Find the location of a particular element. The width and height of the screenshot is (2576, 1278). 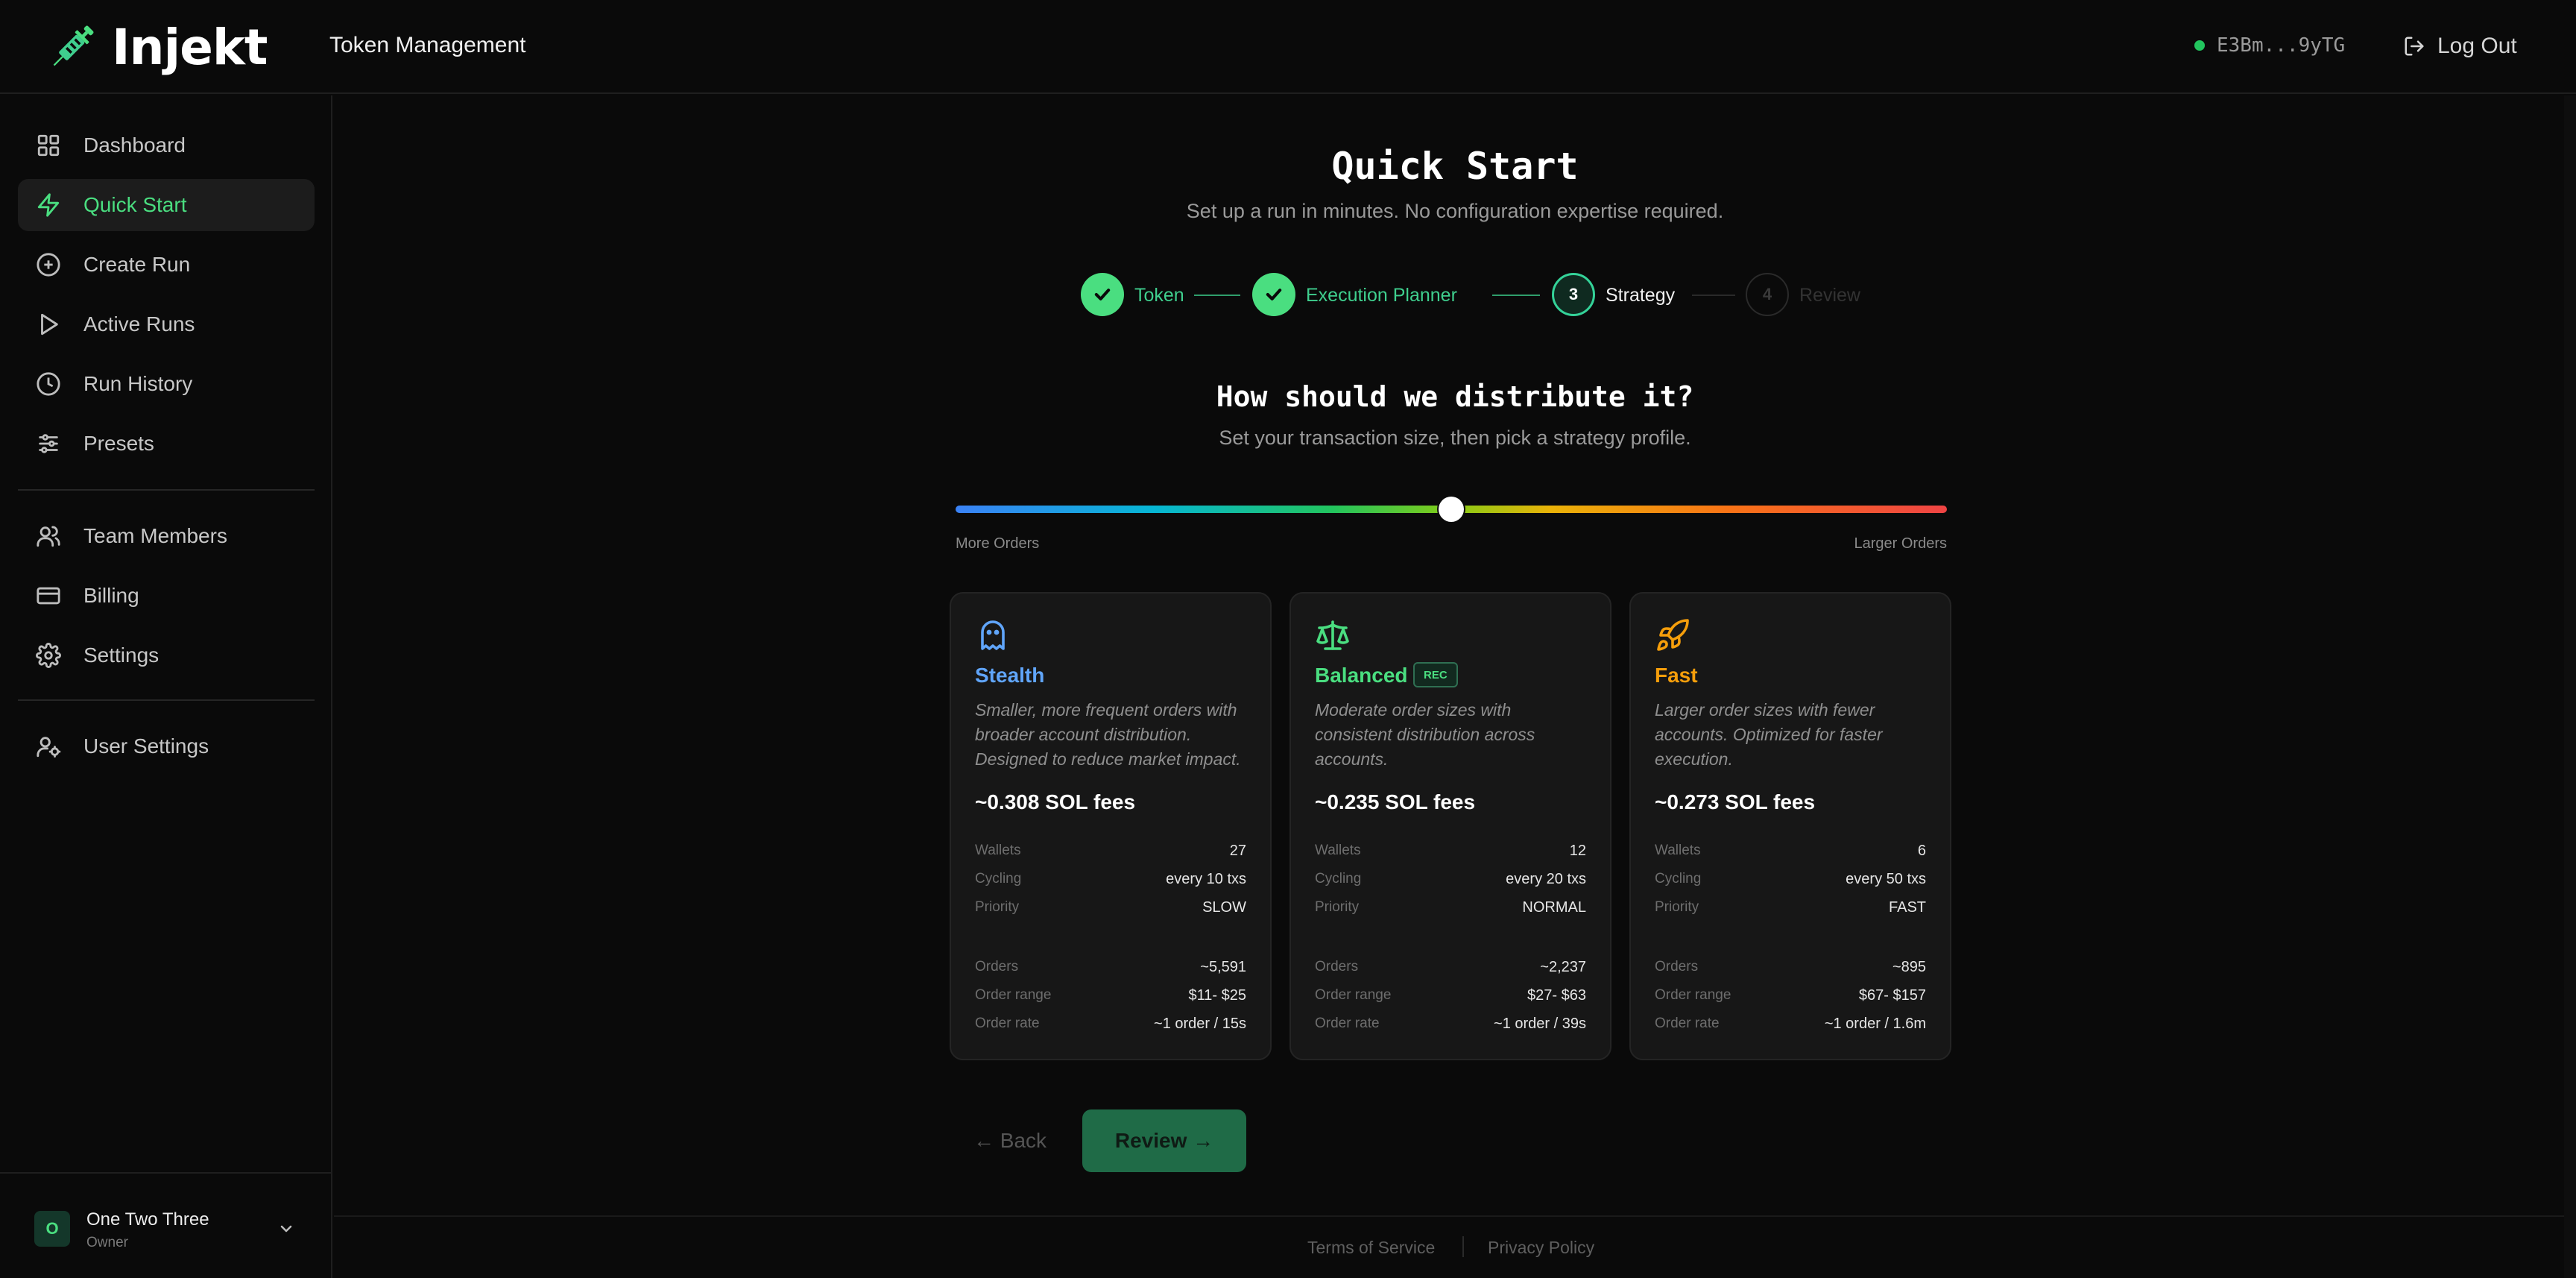

card-fee: ~0.235 SOL fees is located at coordinates (1395, 801).